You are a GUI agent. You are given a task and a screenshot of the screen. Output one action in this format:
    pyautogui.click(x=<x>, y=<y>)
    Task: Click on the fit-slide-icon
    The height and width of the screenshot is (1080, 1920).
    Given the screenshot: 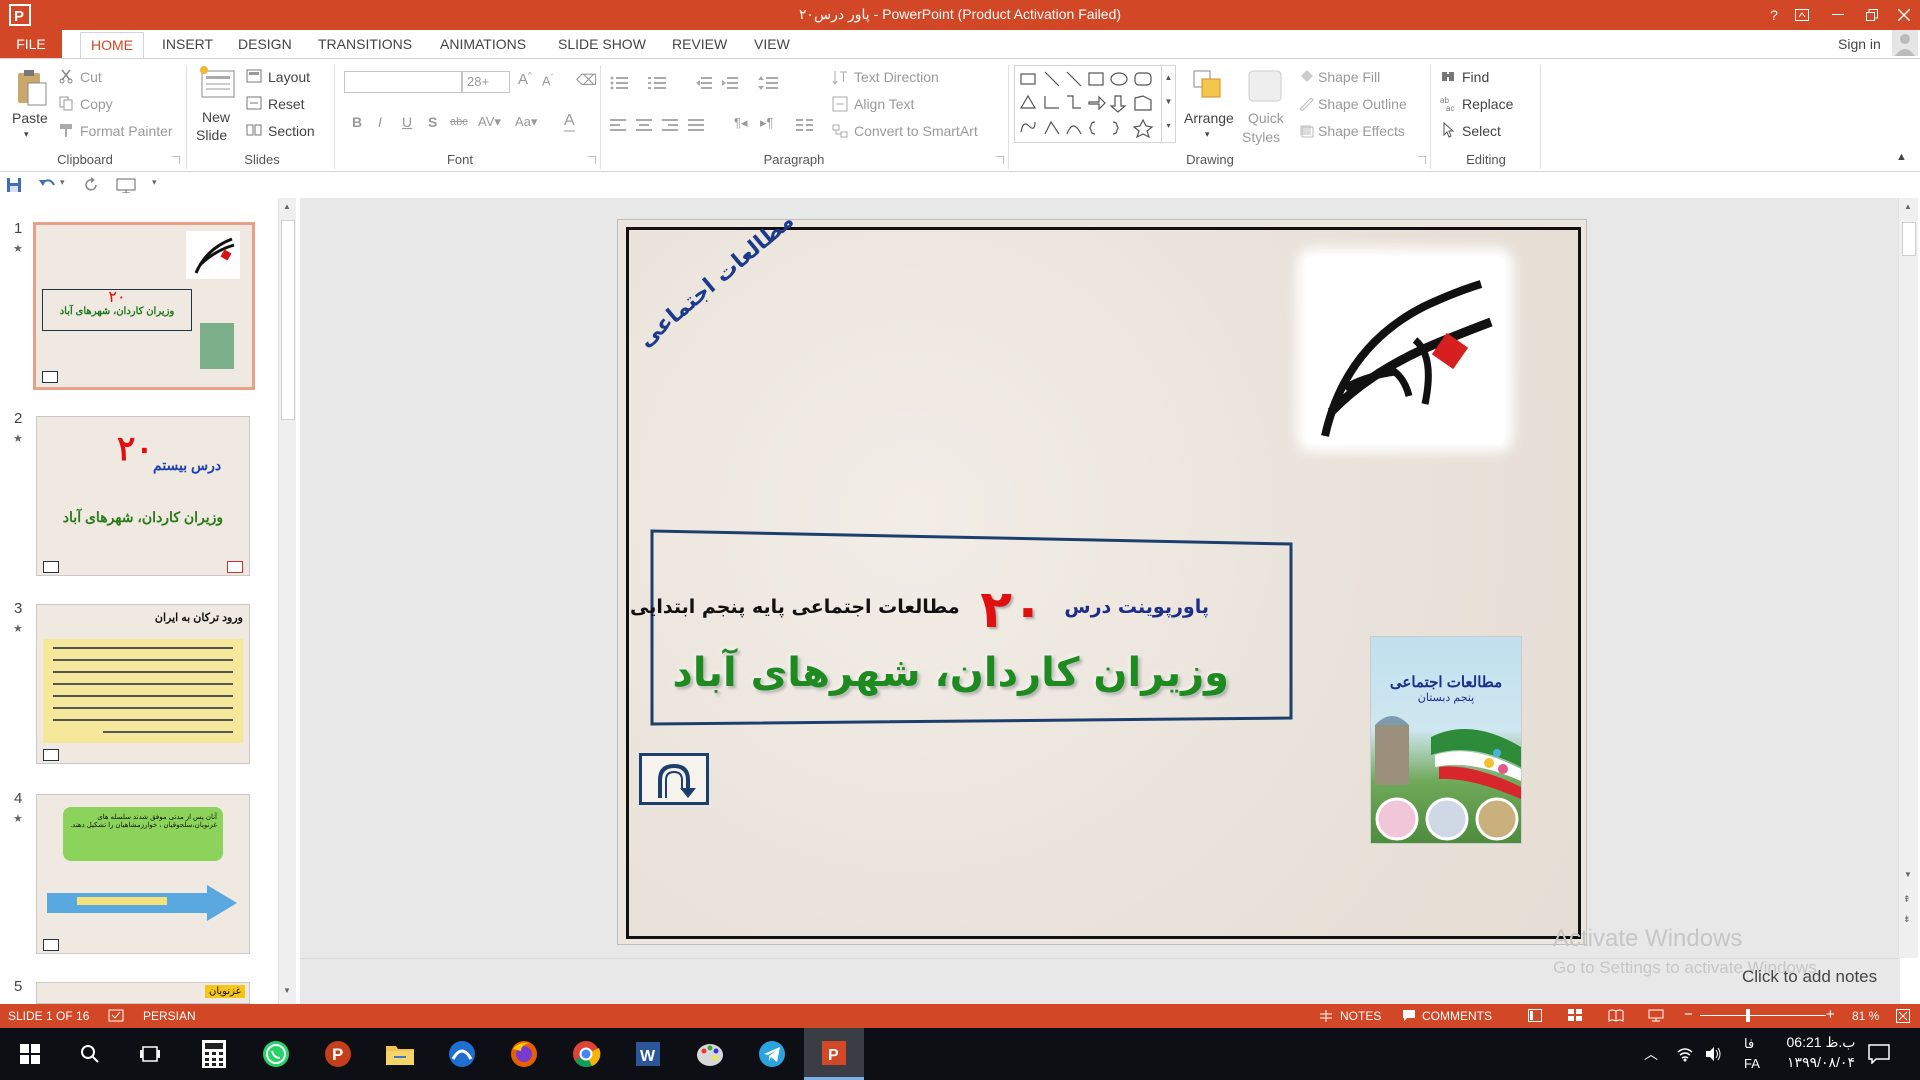 What is the action you would take?
    pyautogui.click(x=1903, y=1016)
    